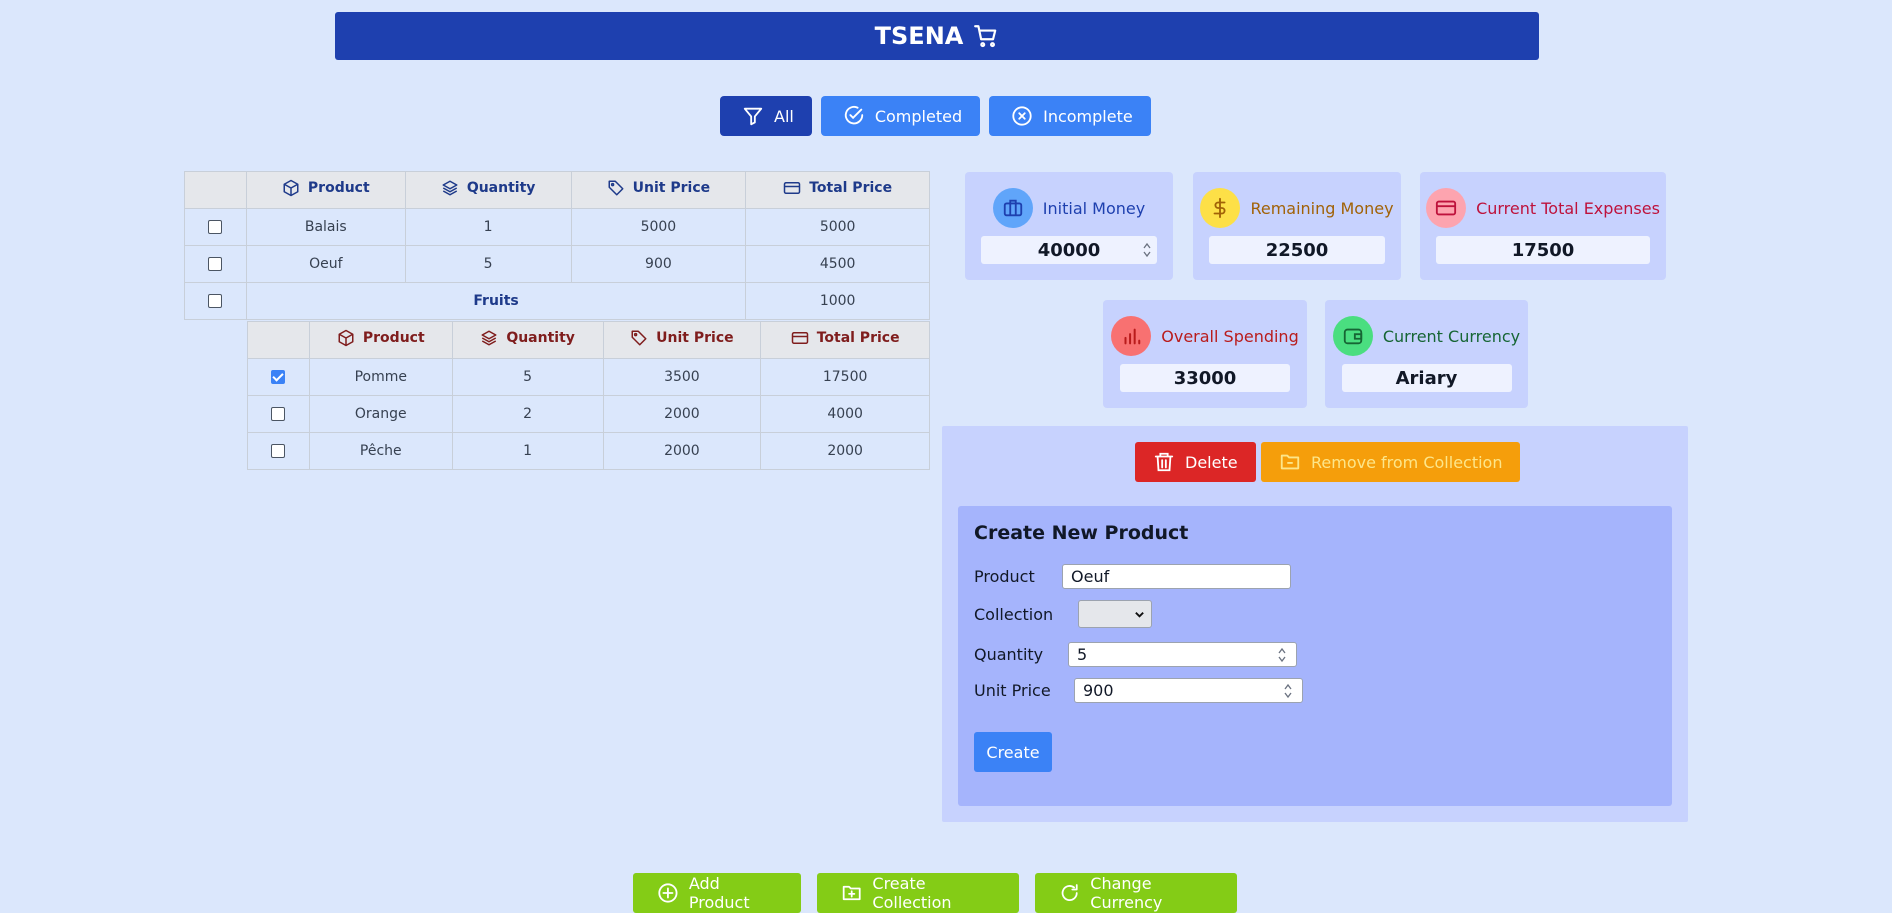 Image resolution: width=1892 pixels, height=913 pixels. Describe the element at coordinates (1022, 116) in the screenshot. I see `x-circle-icon` at that location.